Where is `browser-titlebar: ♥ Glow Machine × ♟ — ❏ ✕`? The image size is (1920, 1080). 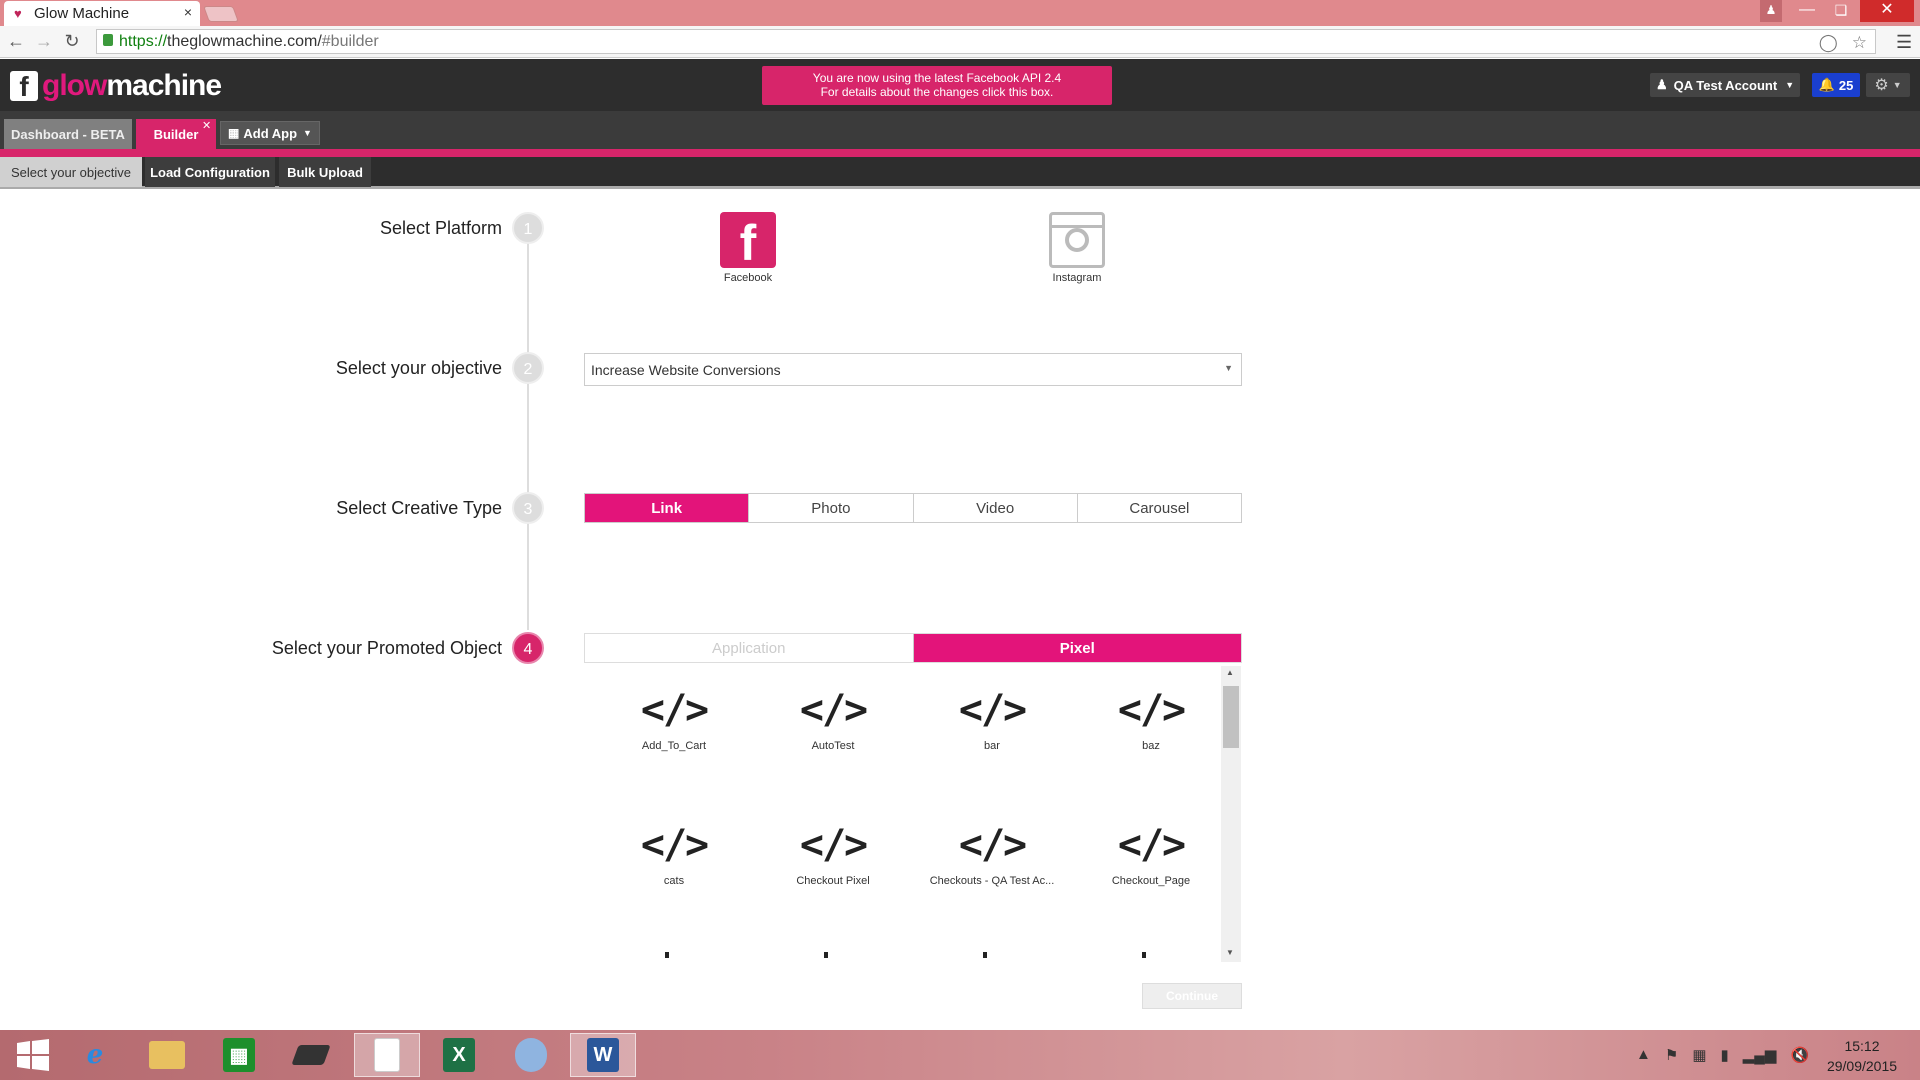
browser-titlebar: ♥ Glow Machine × ♟ — ❏ ✕ is located at coordinates (960, 13).